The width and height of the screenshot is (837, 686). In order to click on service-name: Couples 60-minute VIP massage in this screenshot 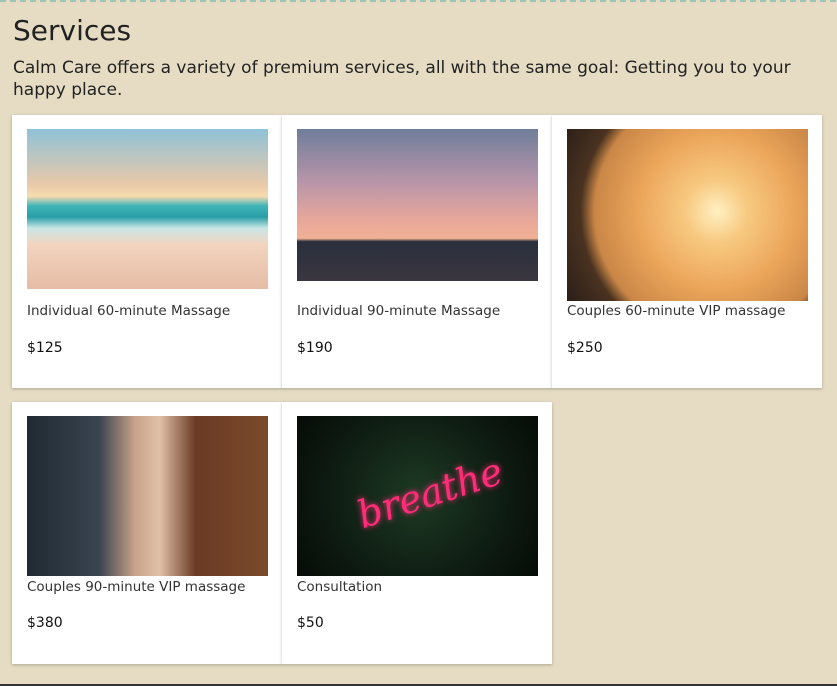, I will do `click(676, 311)`.